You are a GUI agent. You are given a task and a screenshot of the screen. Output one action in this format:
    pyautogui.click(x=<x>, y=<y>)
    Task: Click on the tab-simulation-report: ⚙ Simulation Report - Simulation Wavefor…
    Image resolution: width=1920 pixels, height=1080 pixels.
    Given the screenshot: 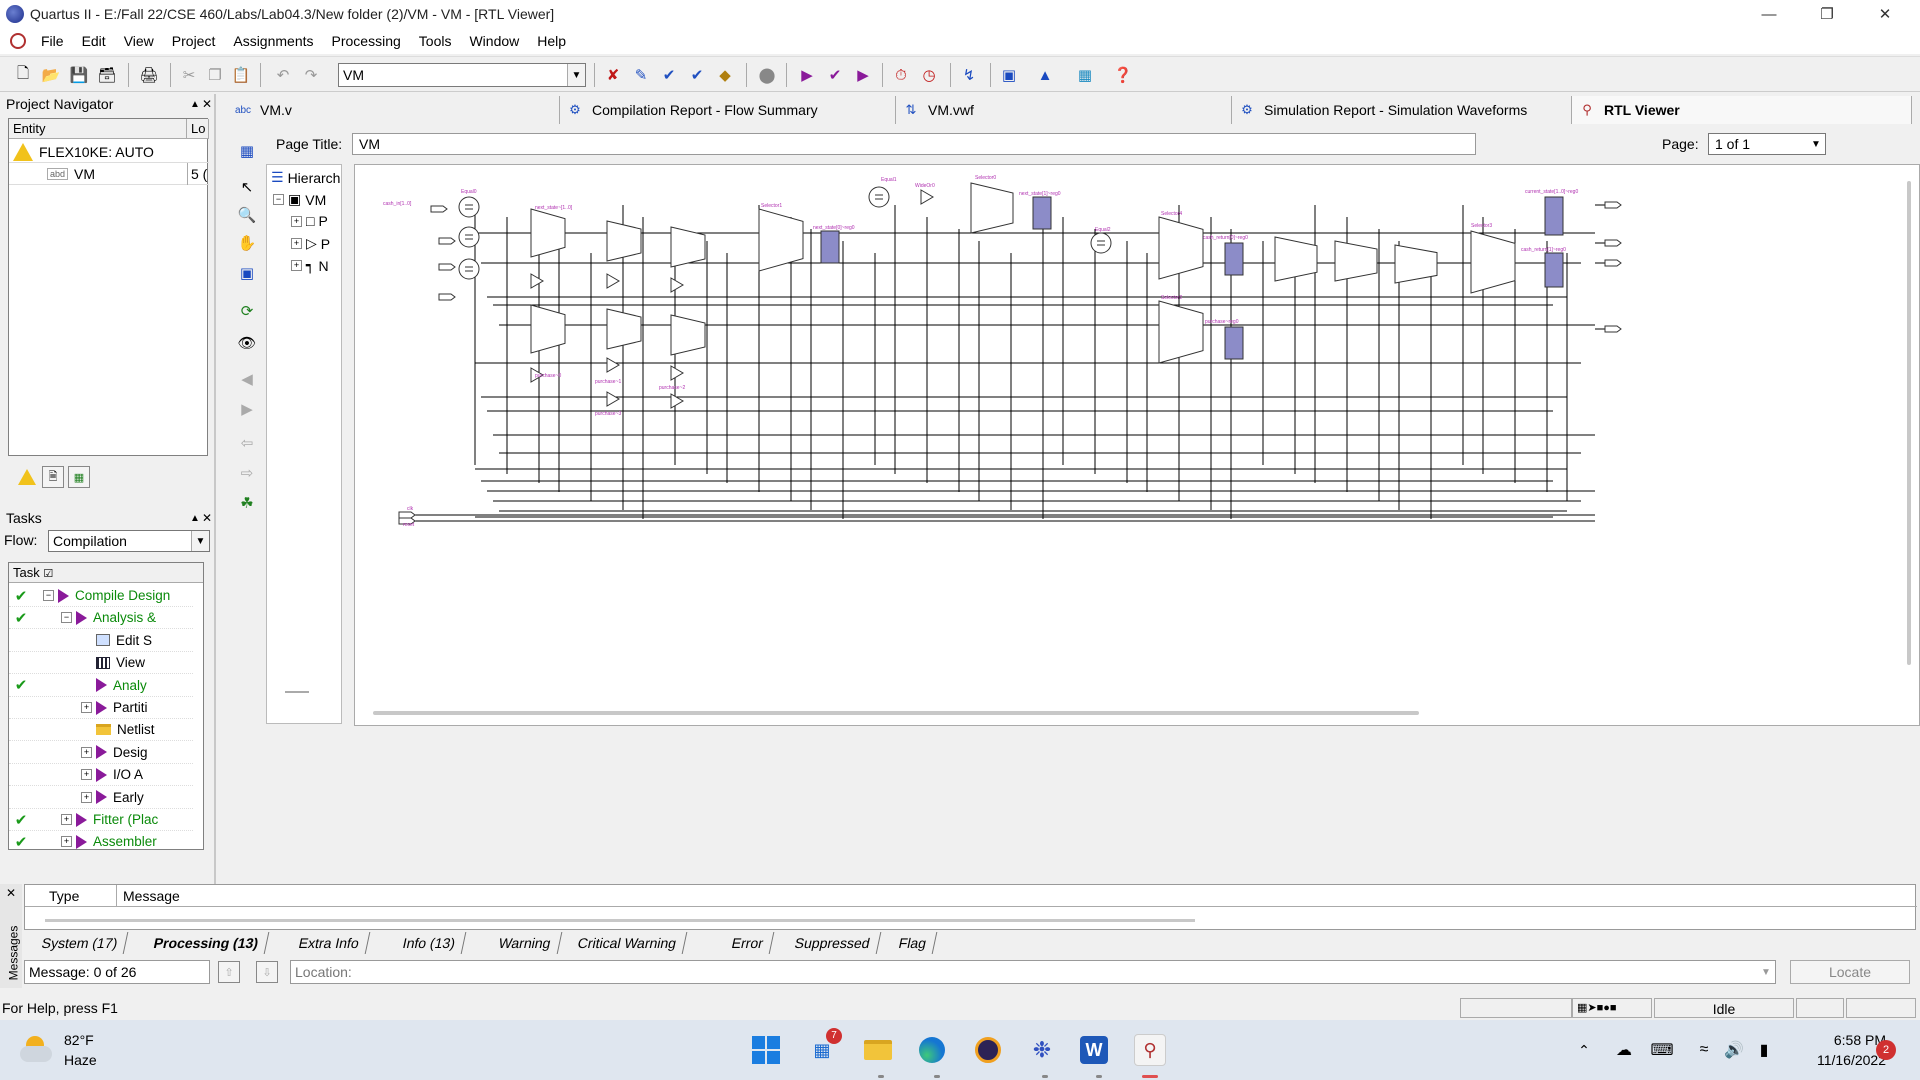 What is the action you would take?
    pyautogui.click(x=1402, y=110)
    